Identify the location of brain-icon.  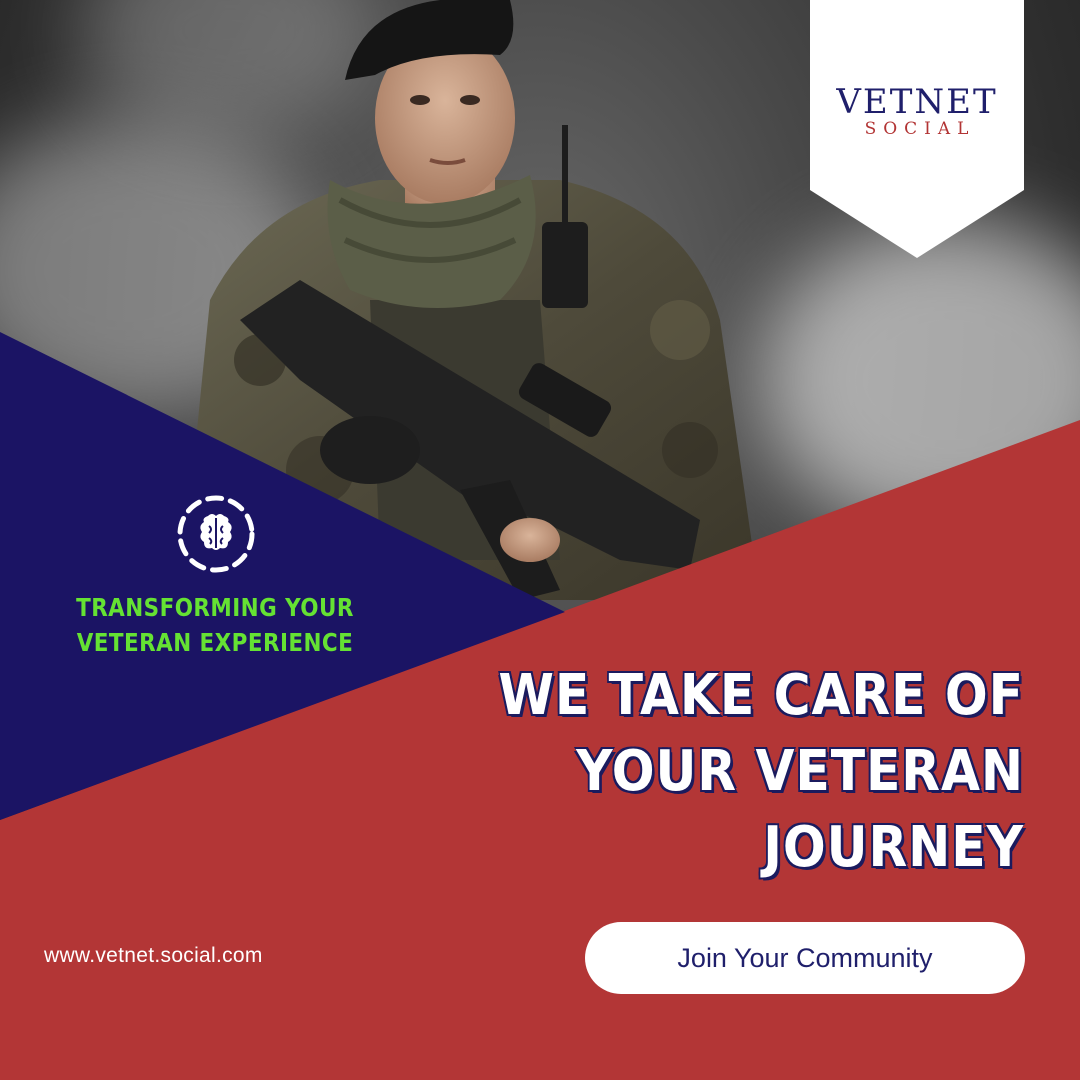
(216, 534).